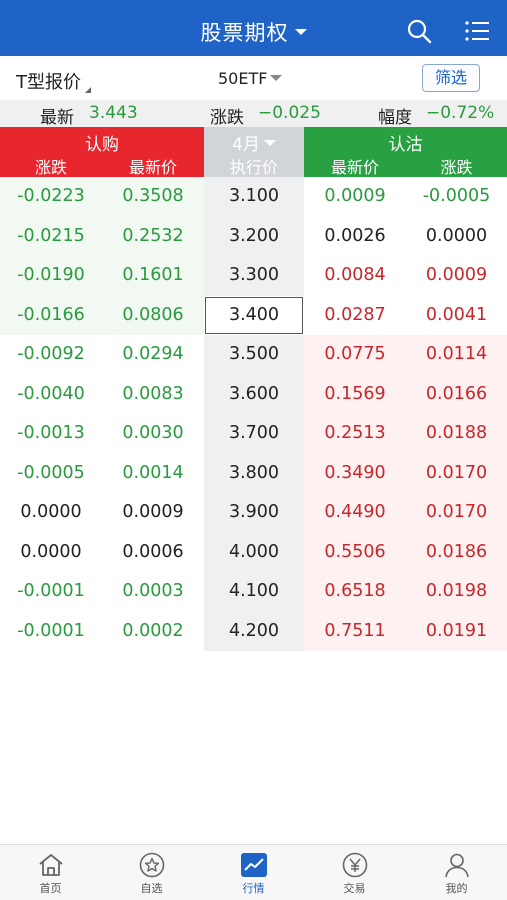 Image resolution: width=507 pixels, height=900 pixels. I want to click on put-price-cell: 0.0084, so click(355, 276).